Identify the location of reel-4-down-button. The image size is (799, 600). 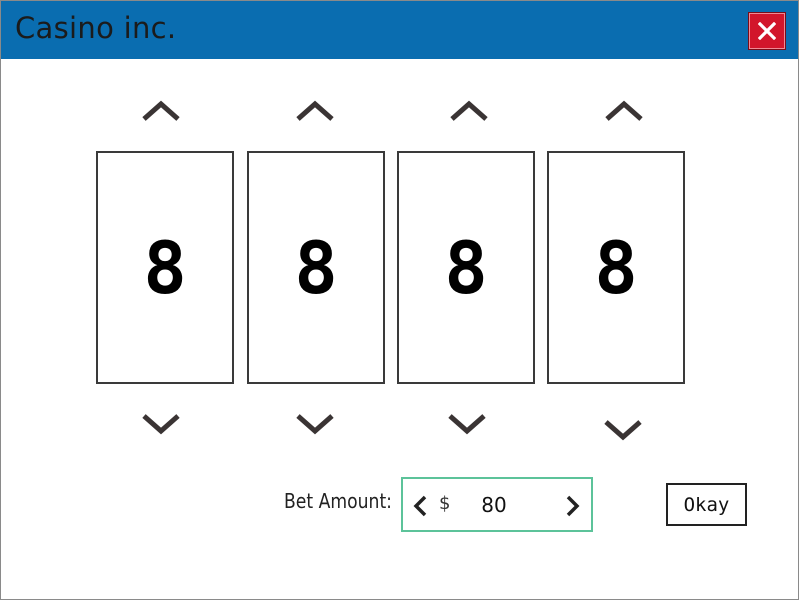
(623, 430).